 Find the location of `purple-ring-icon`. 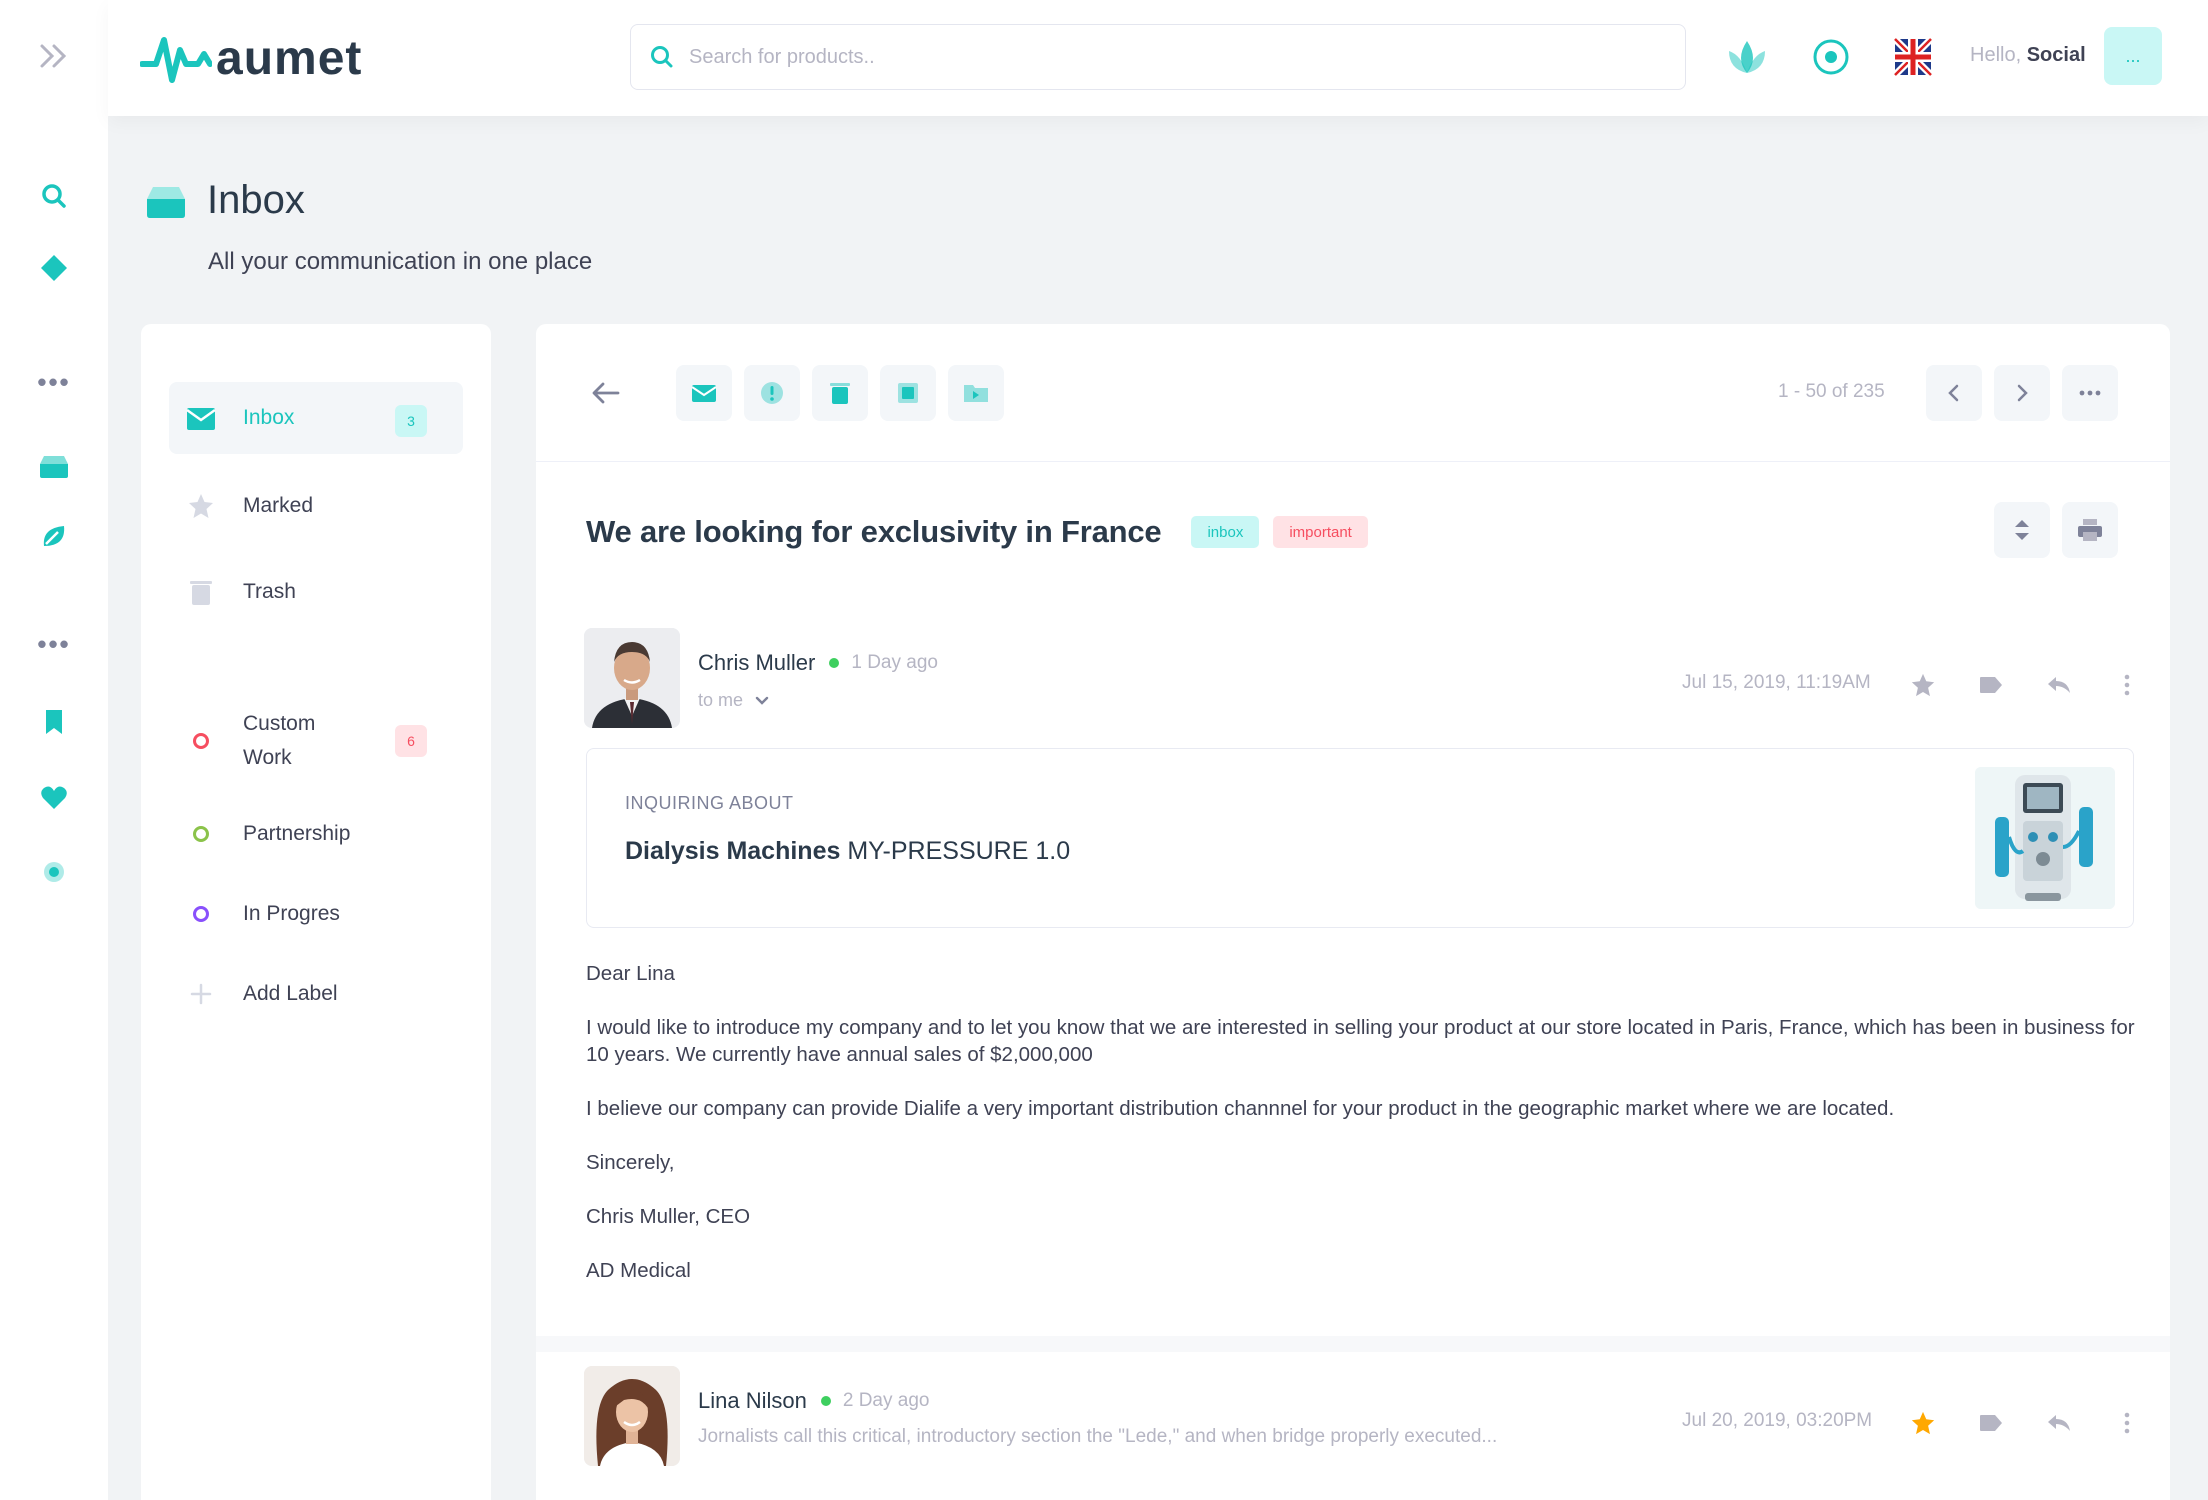

purple-ring-icon is located at coordinates (201, 914).